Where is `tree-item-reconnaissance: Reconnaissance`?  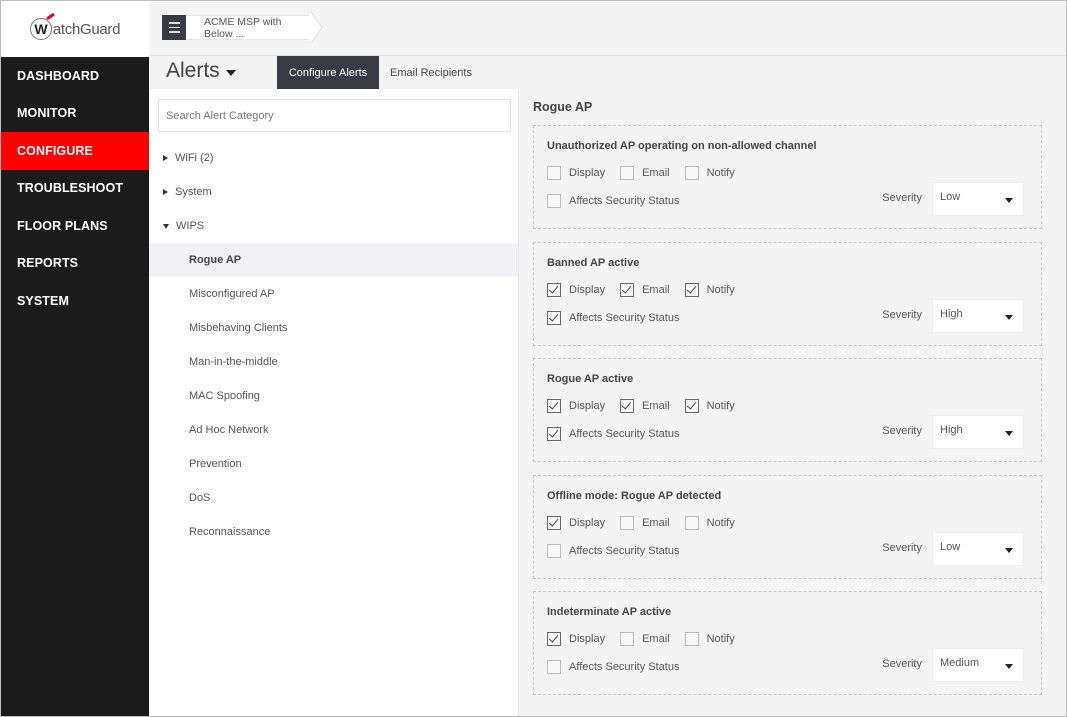
tree-item-reconnaissance: Reconnaissance is located at coordinates (333, 532).